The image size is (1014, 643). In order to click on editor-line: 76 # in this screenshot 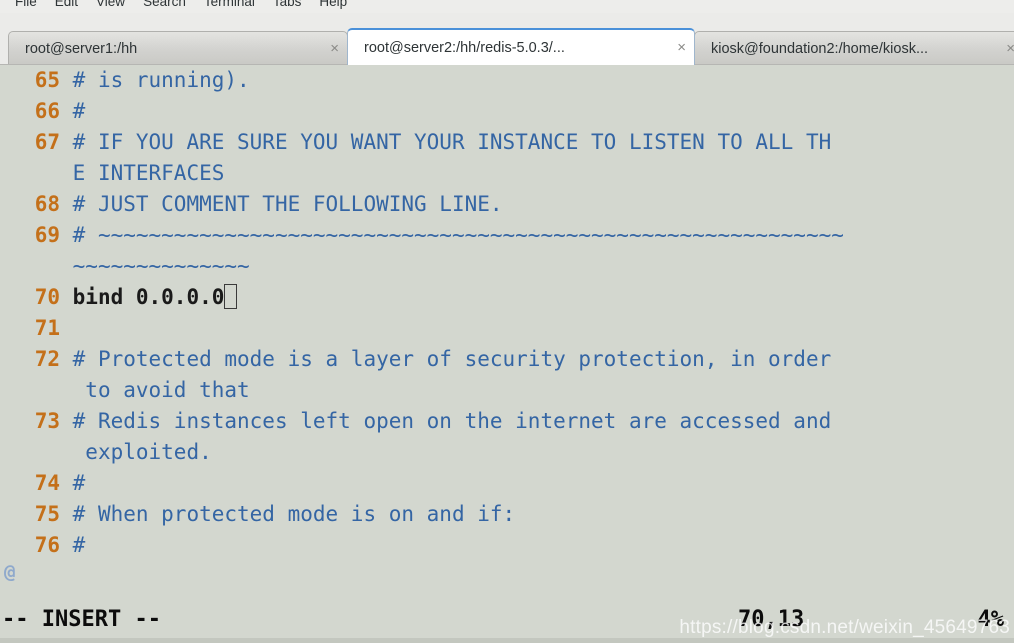, I will do `click(507, 545)`.